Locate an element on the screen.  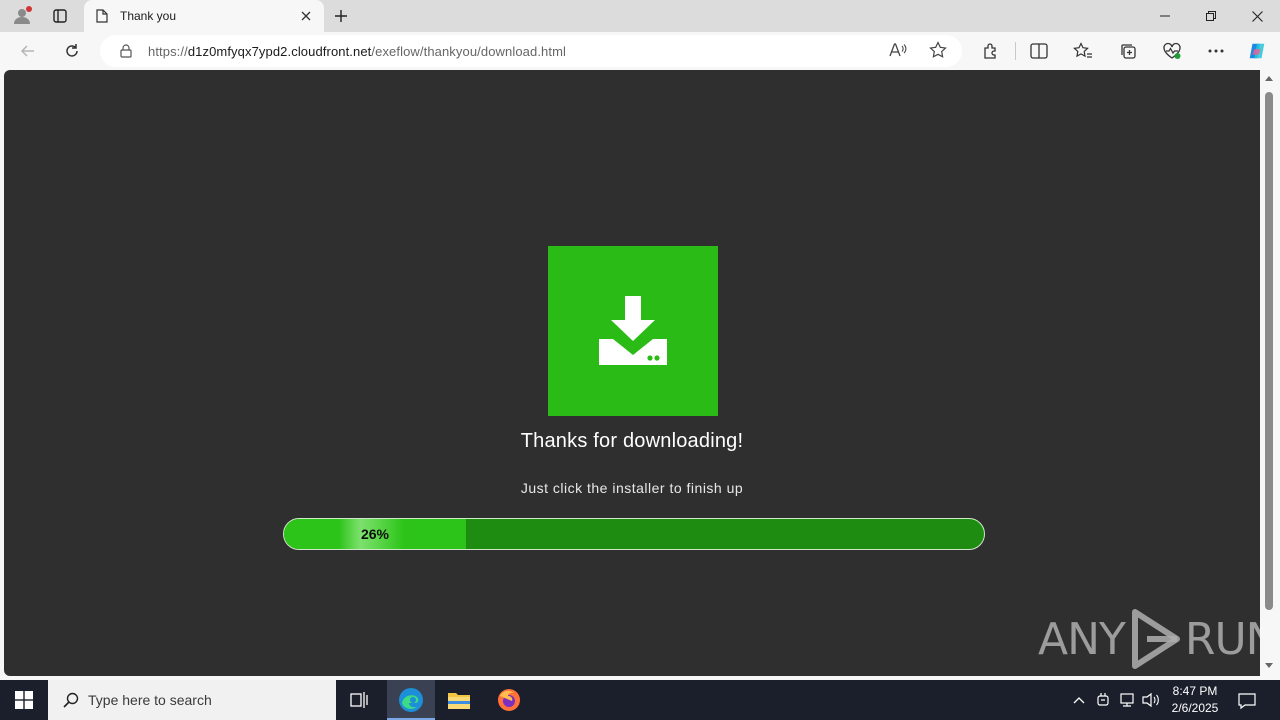
taskbar: Type here to search 8:47 PM 2/6/2025 is located at coordinates (640, 700).